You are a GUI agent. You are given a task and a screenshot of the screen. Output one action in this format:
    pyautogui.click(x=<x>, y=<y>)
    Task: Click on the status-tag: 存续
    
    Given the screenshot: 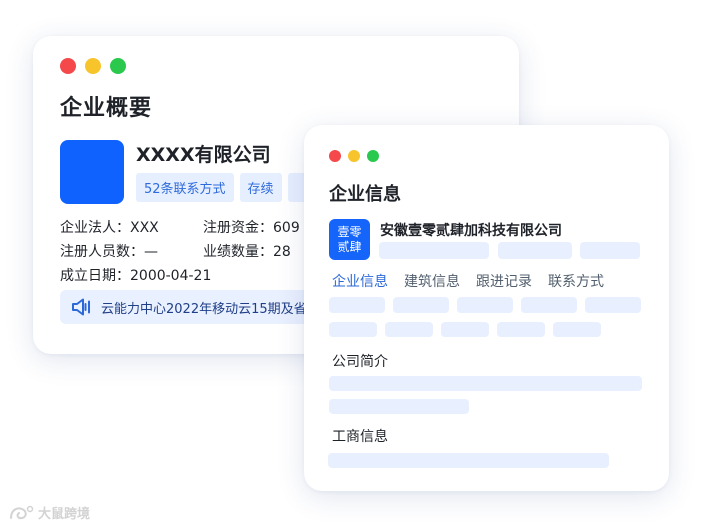 What is the action you would take?
    pyautogui.click(x=260, y=187)
    